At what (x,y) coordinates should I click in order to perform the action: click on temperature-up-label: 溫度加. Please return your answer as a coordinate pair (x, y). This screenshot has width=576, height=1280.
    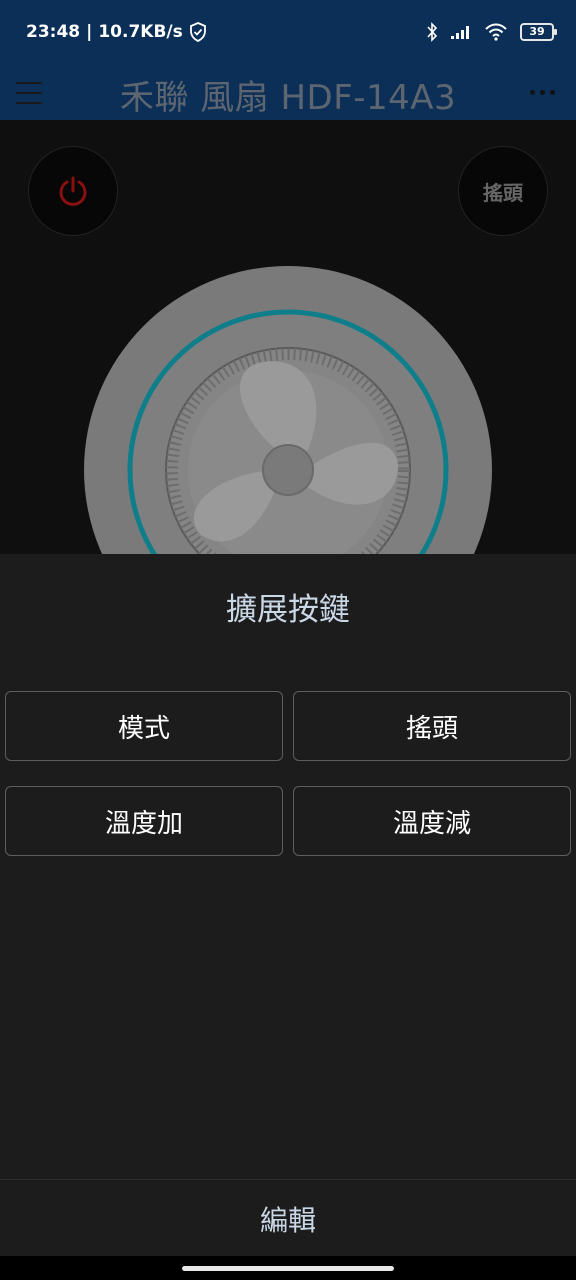
    Looking at the image, I should click on (143, 823).